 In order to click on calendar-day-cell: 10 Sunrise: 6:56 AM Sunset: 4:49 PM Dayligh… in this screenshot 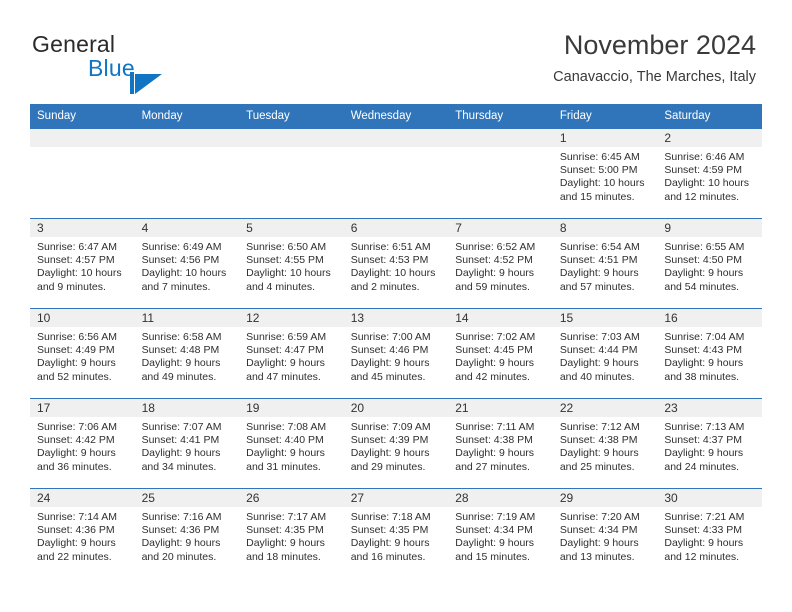, I will do `click(82, 353)`.